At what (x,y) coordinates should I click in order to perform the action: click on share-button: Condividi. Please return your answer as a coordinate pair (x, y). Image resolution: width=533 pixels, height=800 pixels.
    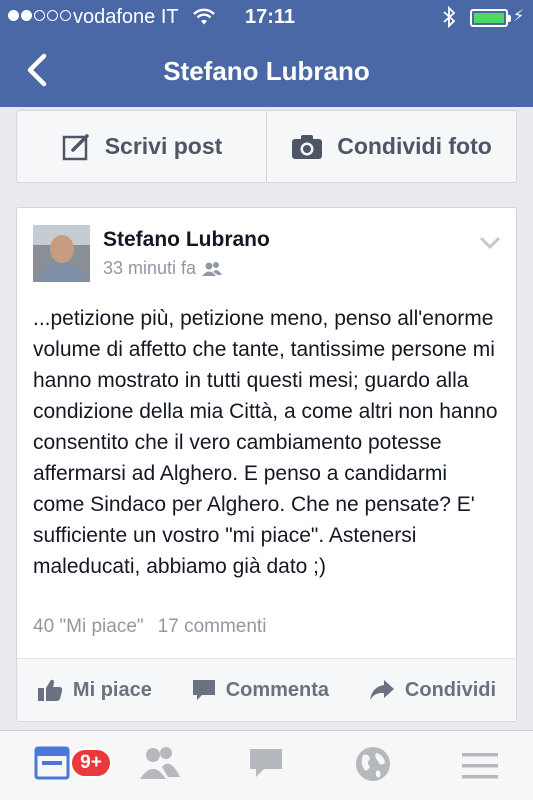
    Looking at the image, I should click on (432, 690).